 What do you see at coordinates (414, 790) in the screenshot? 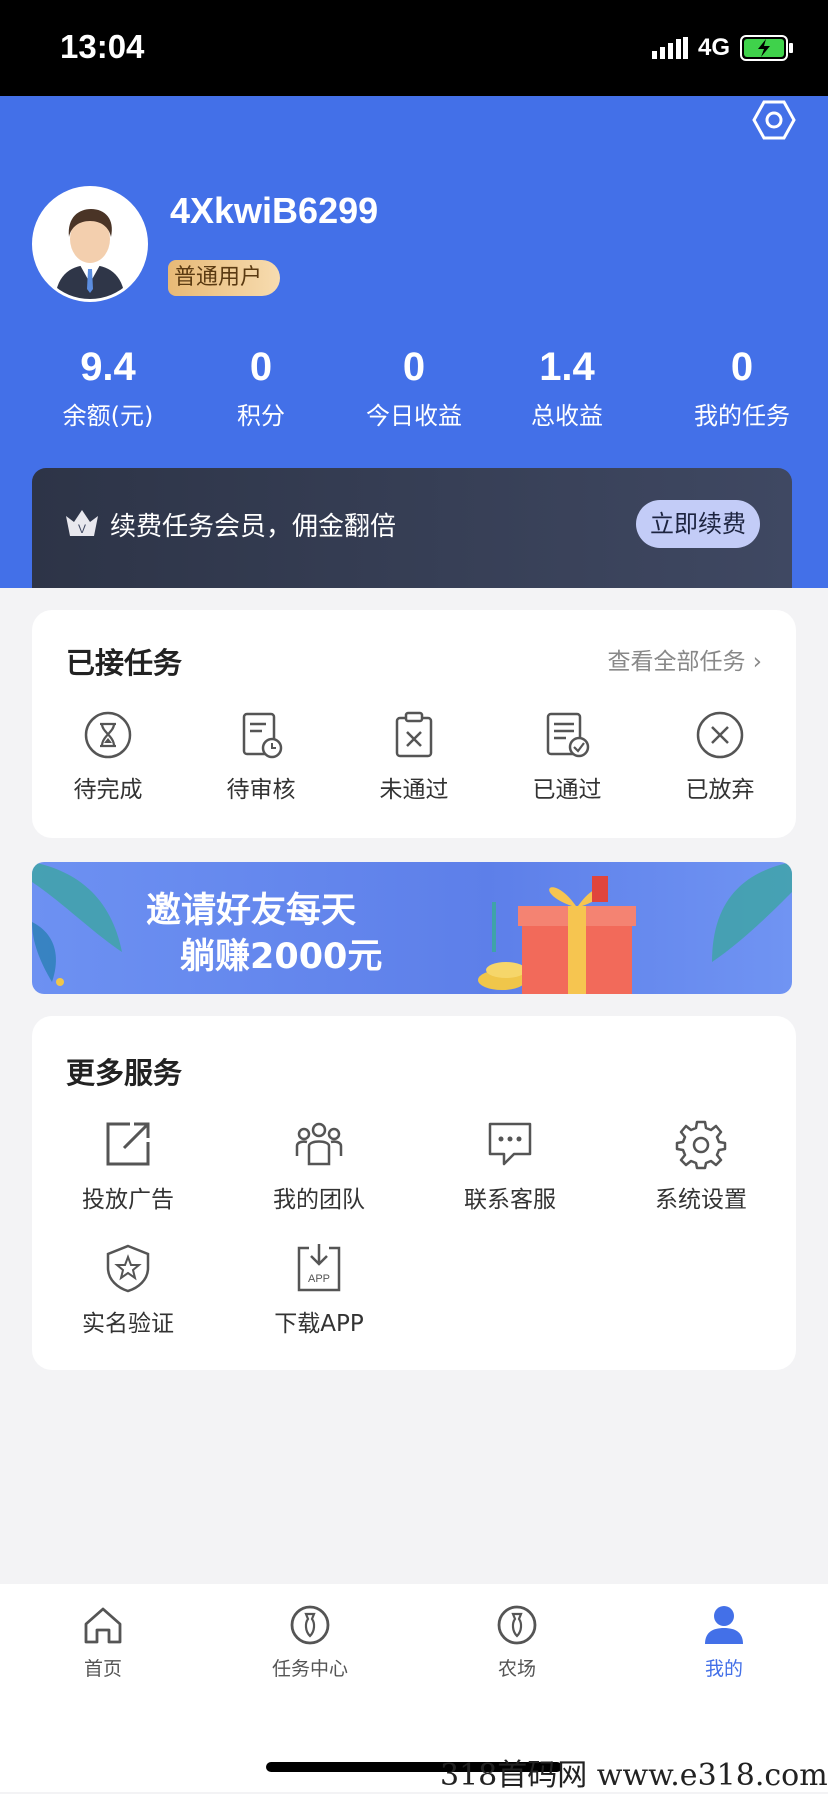
I see `task-label: 未通过` at bounding box center [414, 790].